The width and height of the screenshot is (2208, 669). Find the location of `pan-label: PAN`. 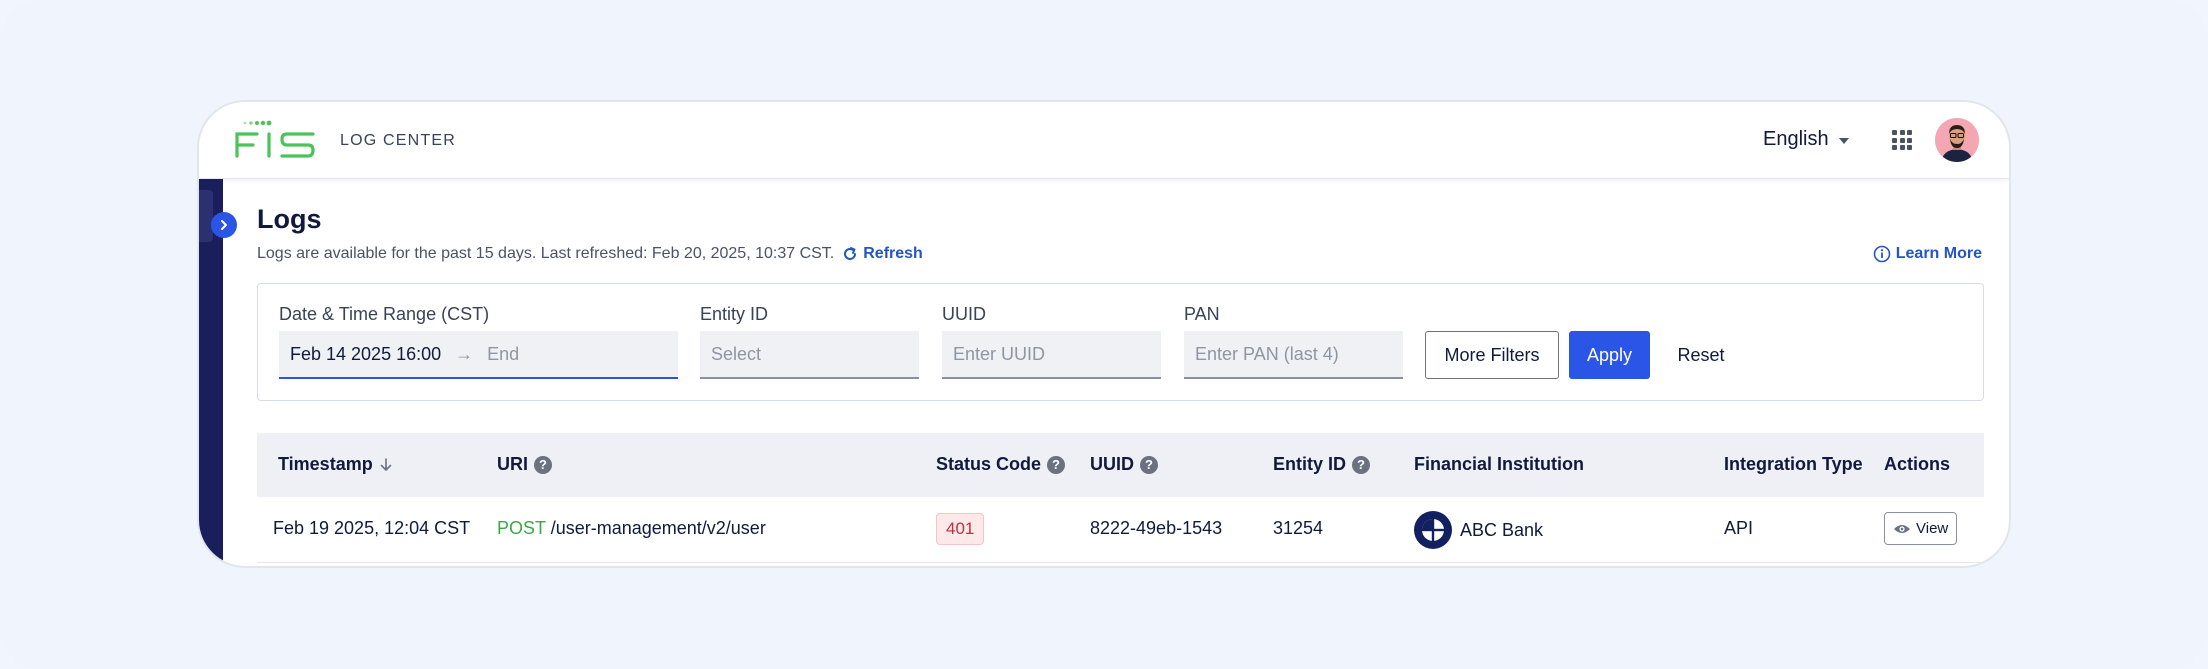

pan-label: PAN is located at coordinates (1202, 314).